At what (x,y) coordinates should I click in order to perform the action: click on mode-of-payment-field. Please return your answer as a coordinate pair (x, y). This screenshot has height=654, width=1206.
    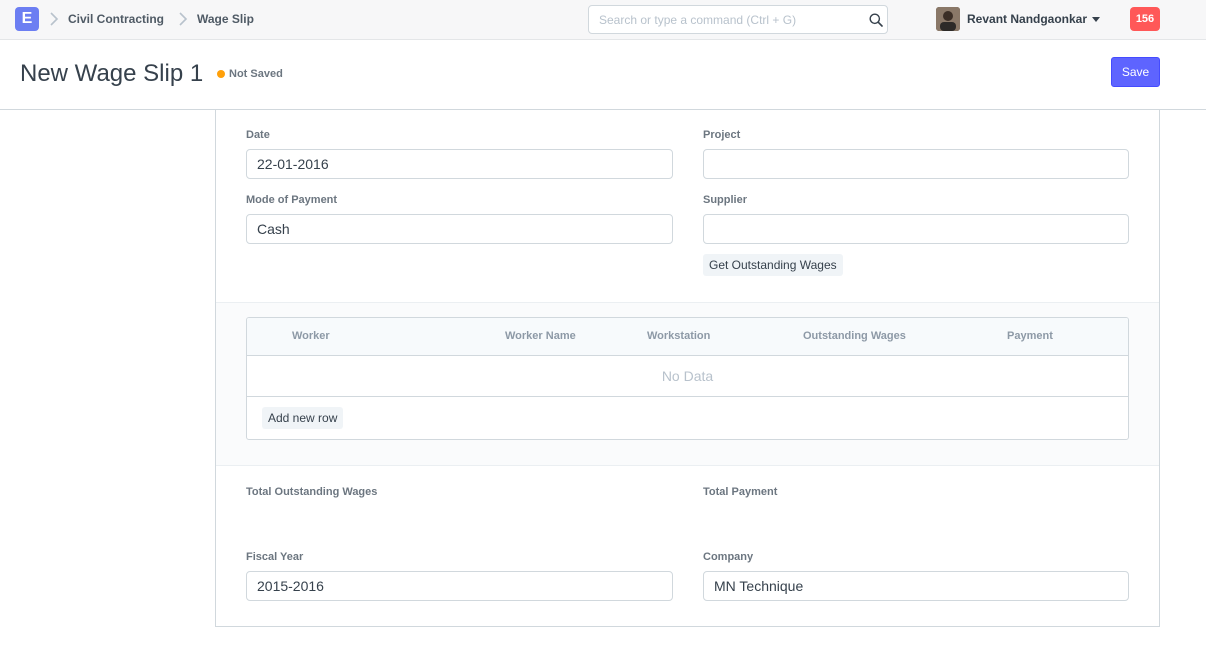
    Looking at the image, I should click on (459, 229).